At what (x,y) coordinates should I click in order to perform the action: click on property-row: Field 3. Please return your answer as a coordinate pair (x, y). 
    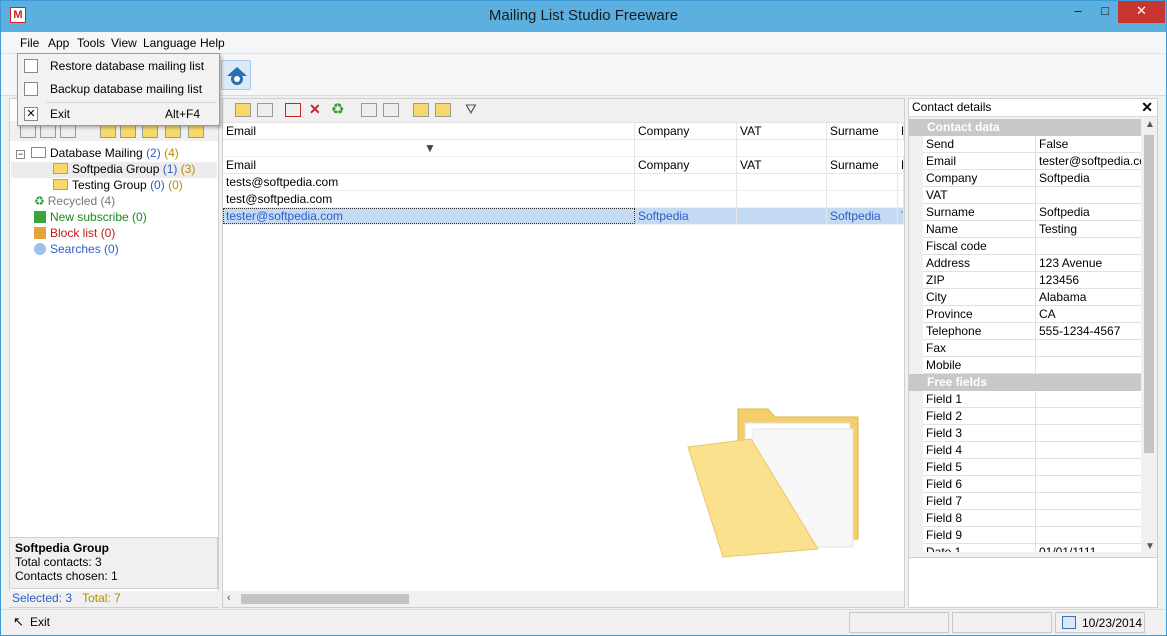
    Looking at the image, I should click on (1025, 433).